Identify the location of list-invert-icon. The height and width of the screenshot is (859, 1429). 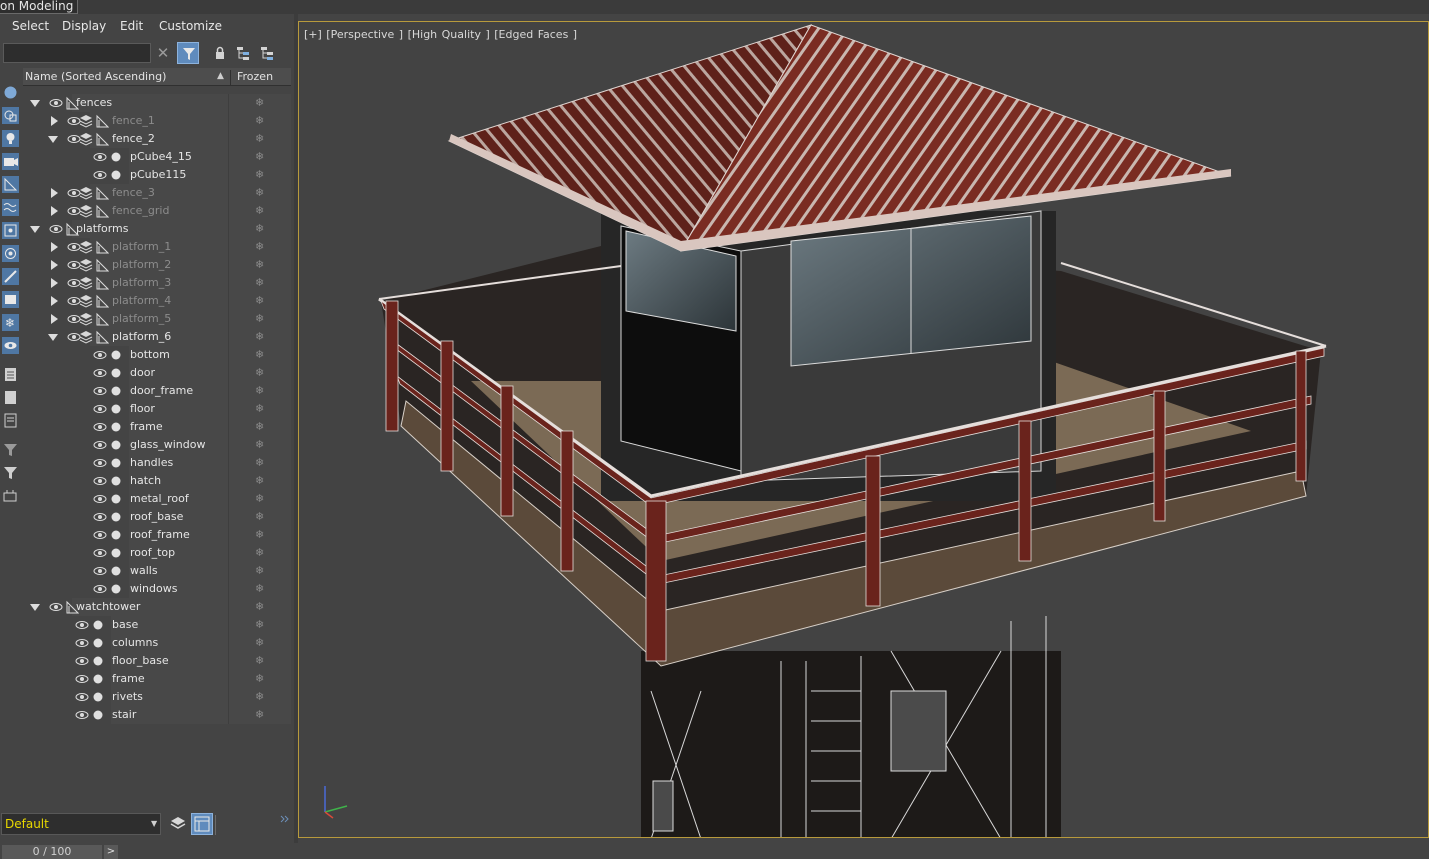
(10, 420).